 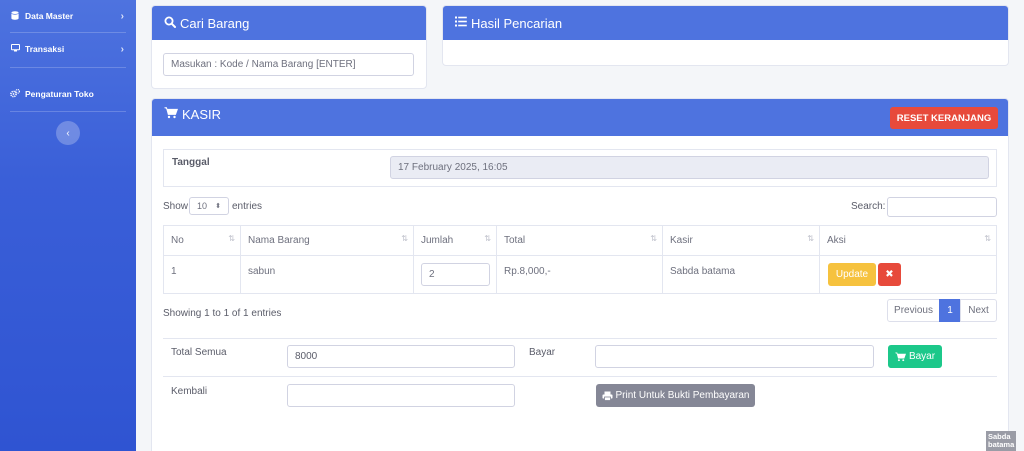 I want to click on search-input: Masukan : Kode / Nama Barang [ENTER], so click(x=288, y=64).